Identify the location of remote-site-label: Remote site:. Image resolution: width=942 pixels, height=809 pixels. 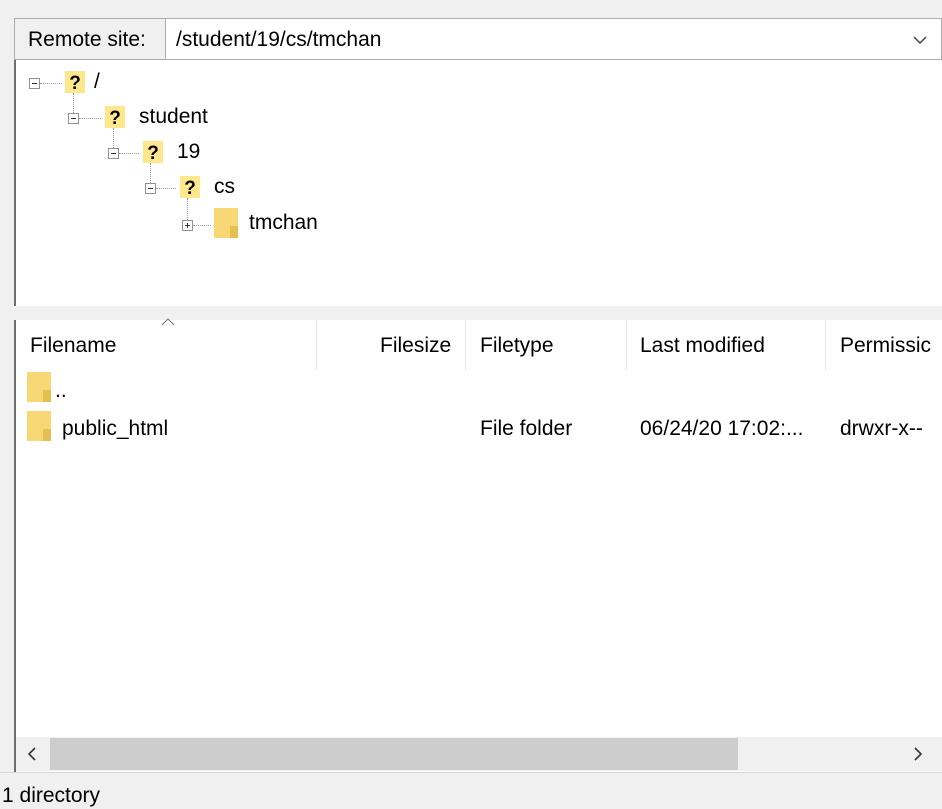
(87, 39).